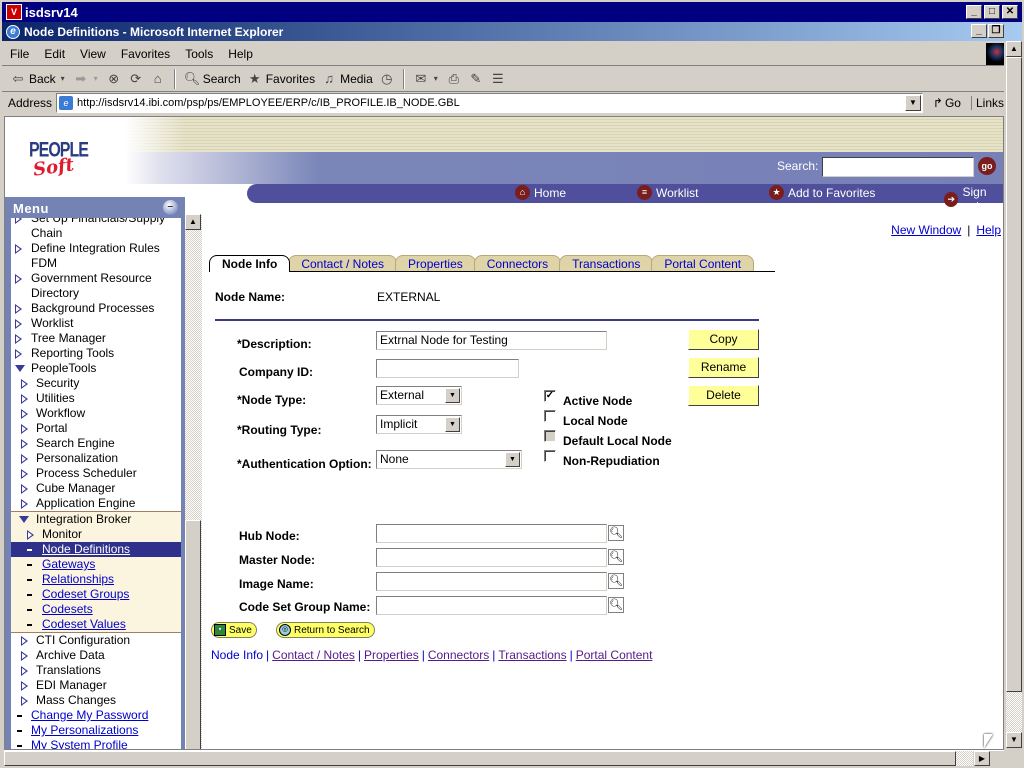 This screenshot has width=1024, height=768. Describe the element at coordinates (898, 167) in the screenshot. I see `portal-search-input` at that location.